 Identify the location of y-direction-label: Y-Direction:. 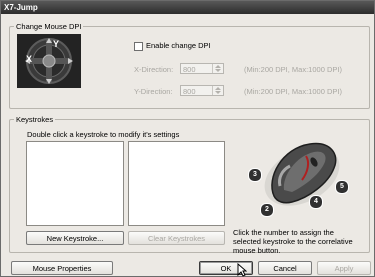
(153, 91).